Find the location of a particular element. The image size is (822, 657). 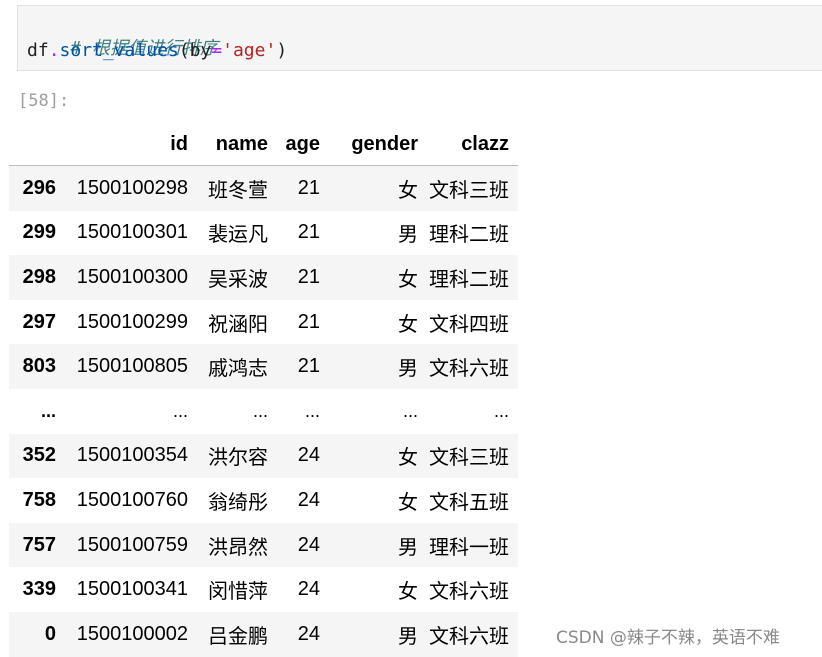

code-statement-line: df.sort_values(by='age') is located at coordinates (157, 51).